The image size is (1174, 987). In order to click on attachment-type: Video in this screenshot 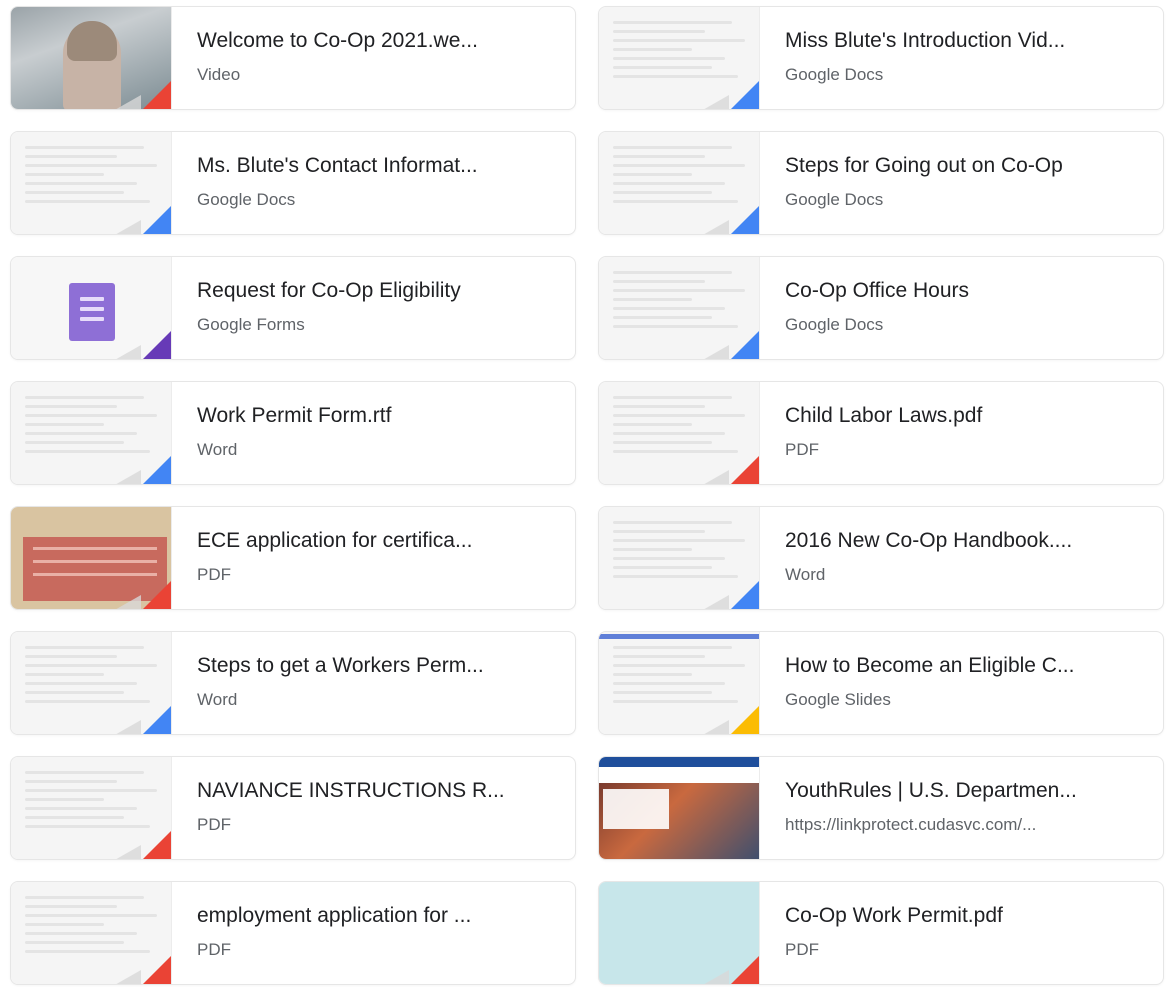, I will do `click(219, 74)`.